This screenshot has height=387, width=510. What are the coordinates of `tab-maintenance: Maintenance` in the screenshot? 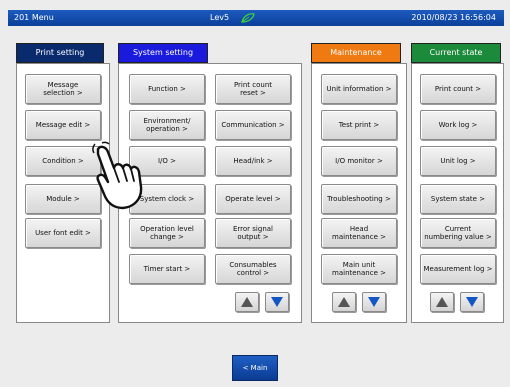 It's located at (356, 53).